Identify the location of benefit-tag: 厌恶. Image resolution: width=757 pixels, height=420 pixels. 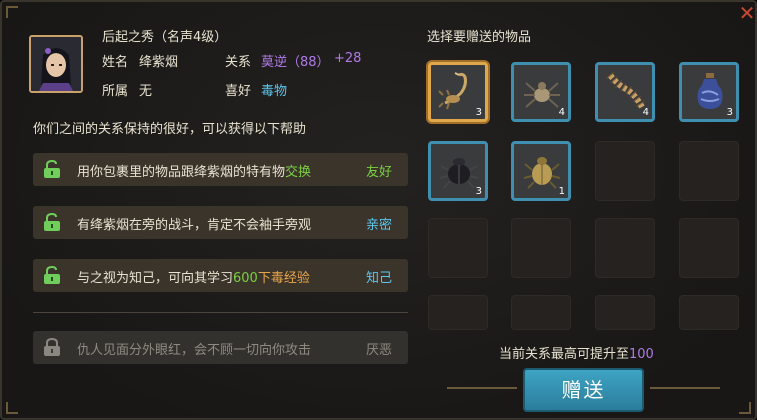
(378, 350).